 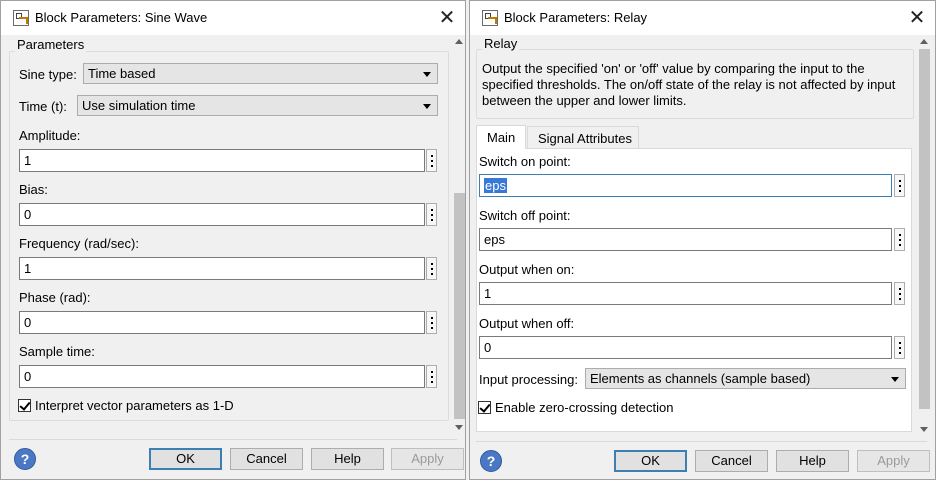 I want to click on switch-on-value: eps, so click(x=495, y=185).